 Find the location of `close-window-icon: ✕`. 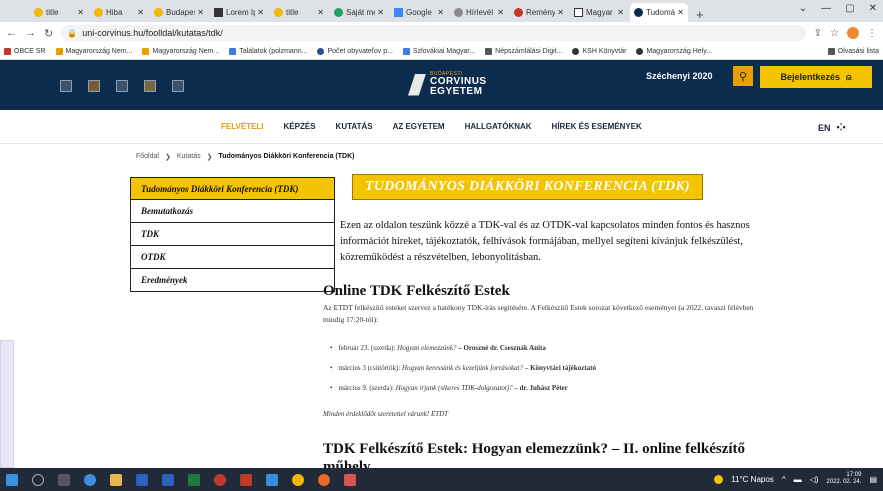

close-window-icon: ✕ is located at coordinates (873, 8).